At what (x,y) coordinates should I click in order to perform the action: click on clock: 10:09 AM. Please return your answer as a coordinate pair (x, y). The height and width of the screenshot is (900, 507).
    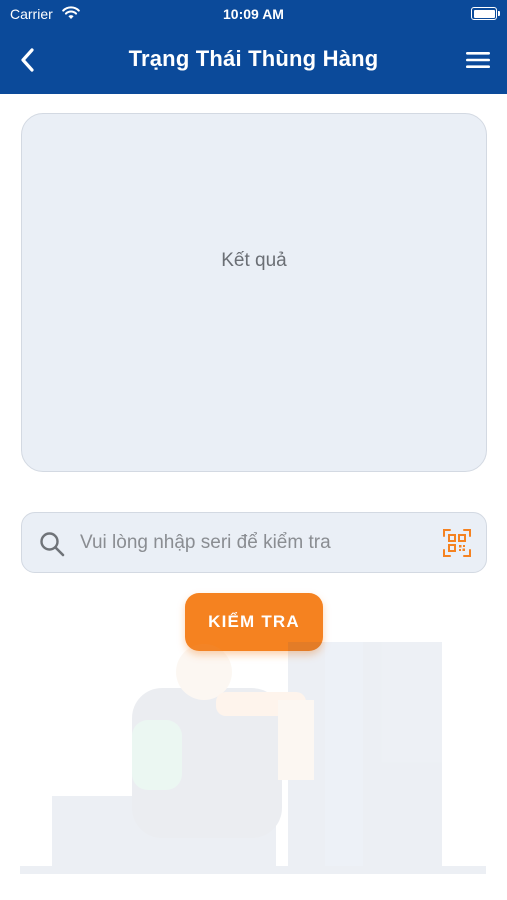
    Looking at the image, I should click on (253, 14).